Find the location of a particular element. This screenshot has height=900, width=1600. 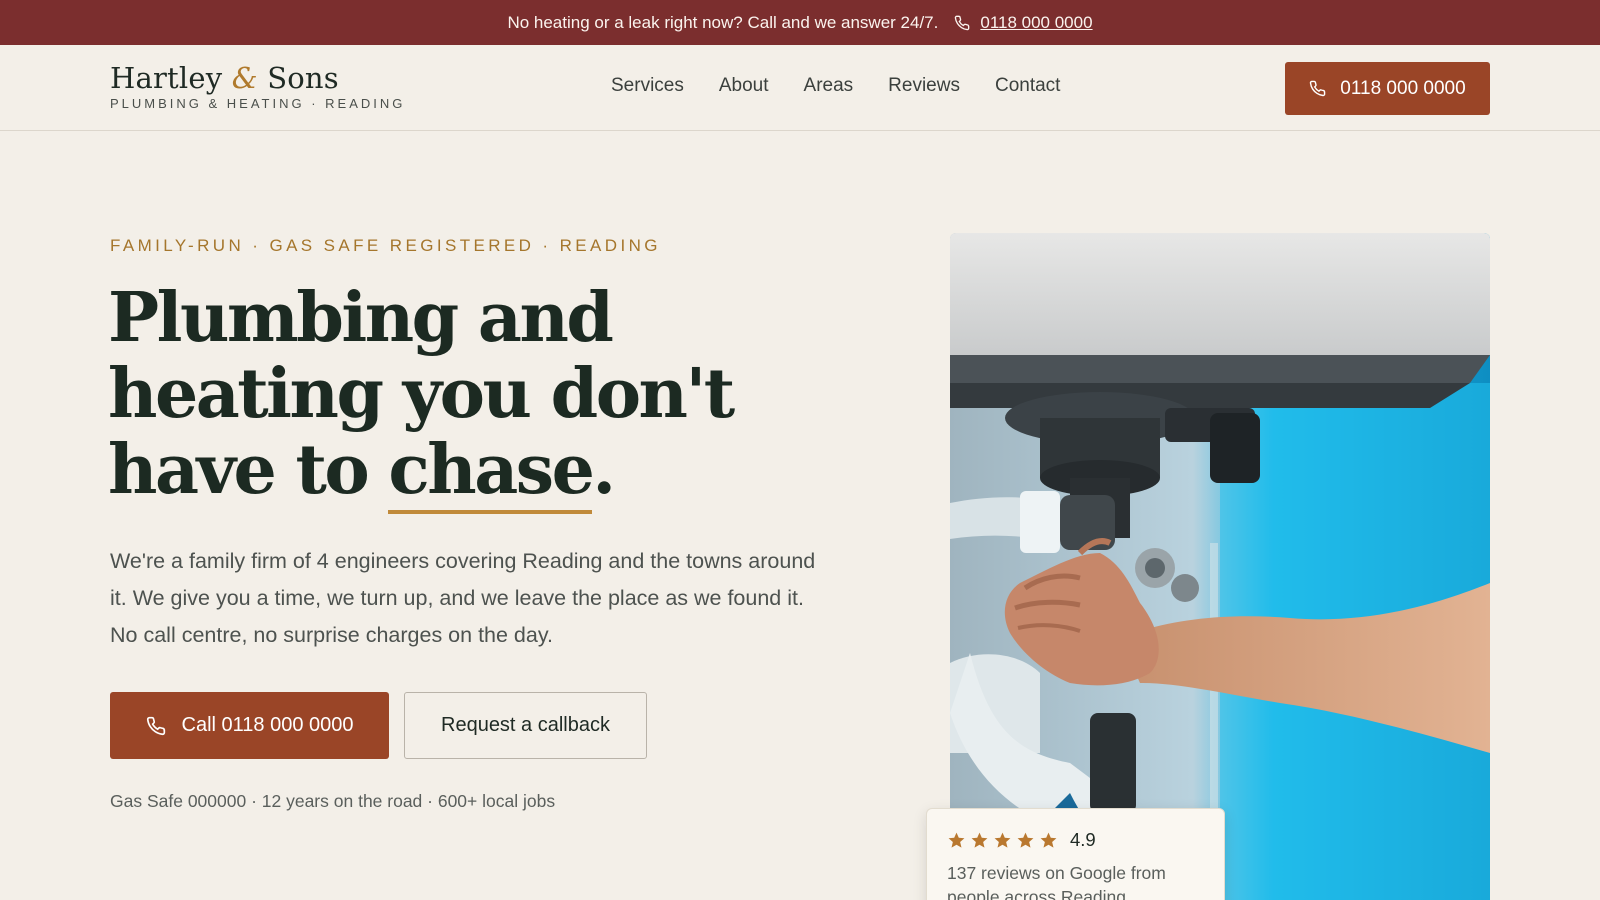

headline-underlined-word: chase is located at coordinates (491, 472).